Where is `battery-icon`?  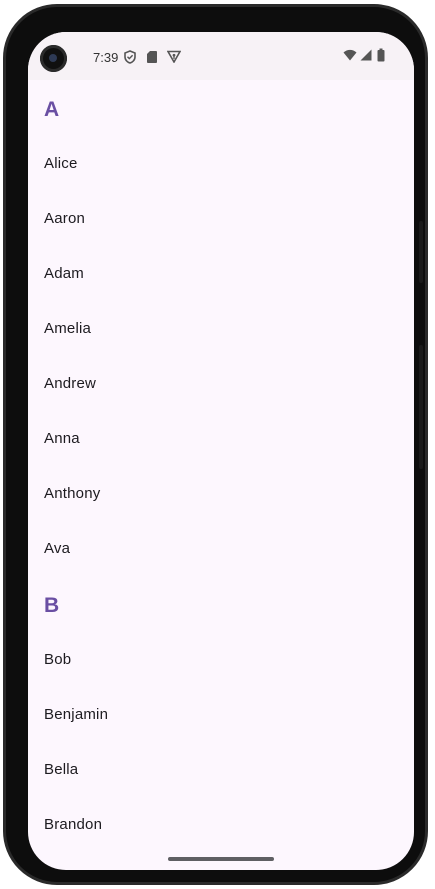 battery-icon is located at coordinates (381, 55).